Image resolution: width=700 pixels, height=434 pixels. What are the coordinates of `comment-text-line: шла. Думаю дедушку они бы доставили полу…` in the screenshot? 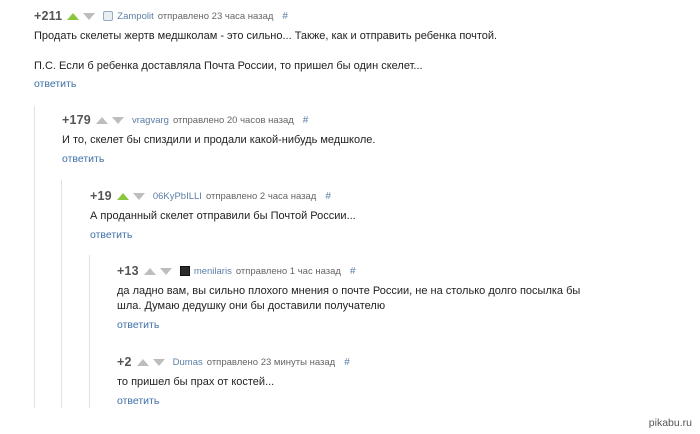 It's located at (251, 306).